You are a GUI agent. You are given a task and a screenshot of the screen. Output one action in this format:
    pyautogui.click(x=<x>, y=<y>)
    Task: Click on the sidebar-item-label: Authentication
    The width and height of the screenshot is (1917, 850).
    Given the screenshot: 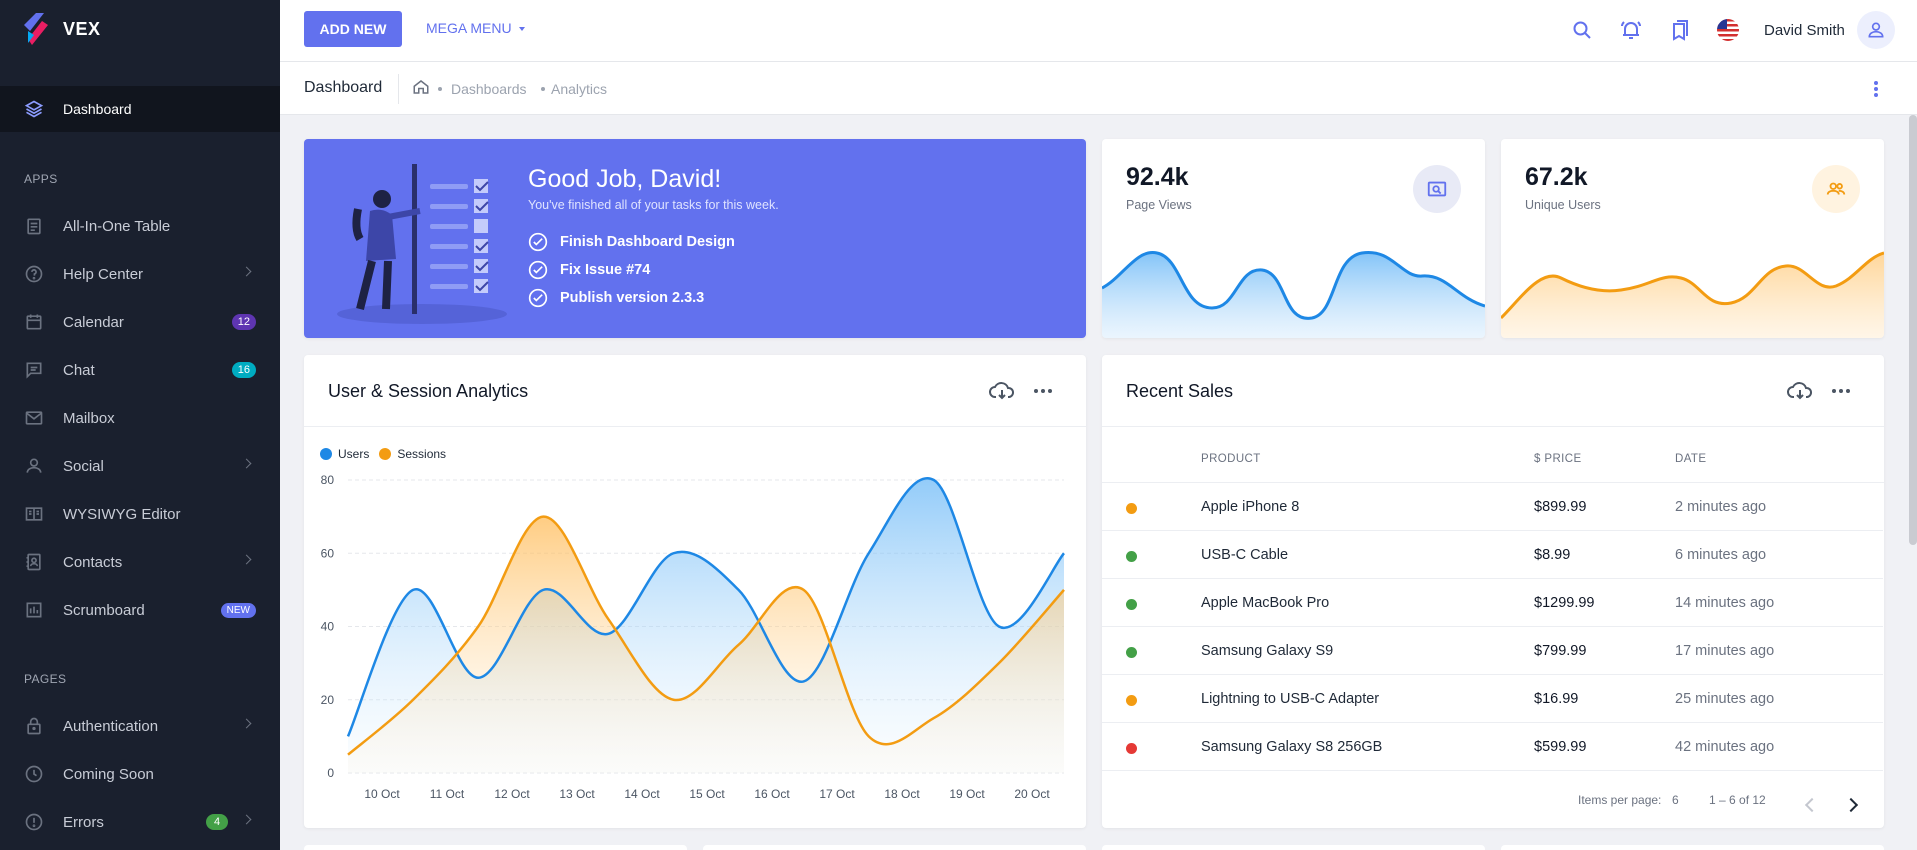 What is the action you would take?
    pyautogui.click(x=111, y=726)
    